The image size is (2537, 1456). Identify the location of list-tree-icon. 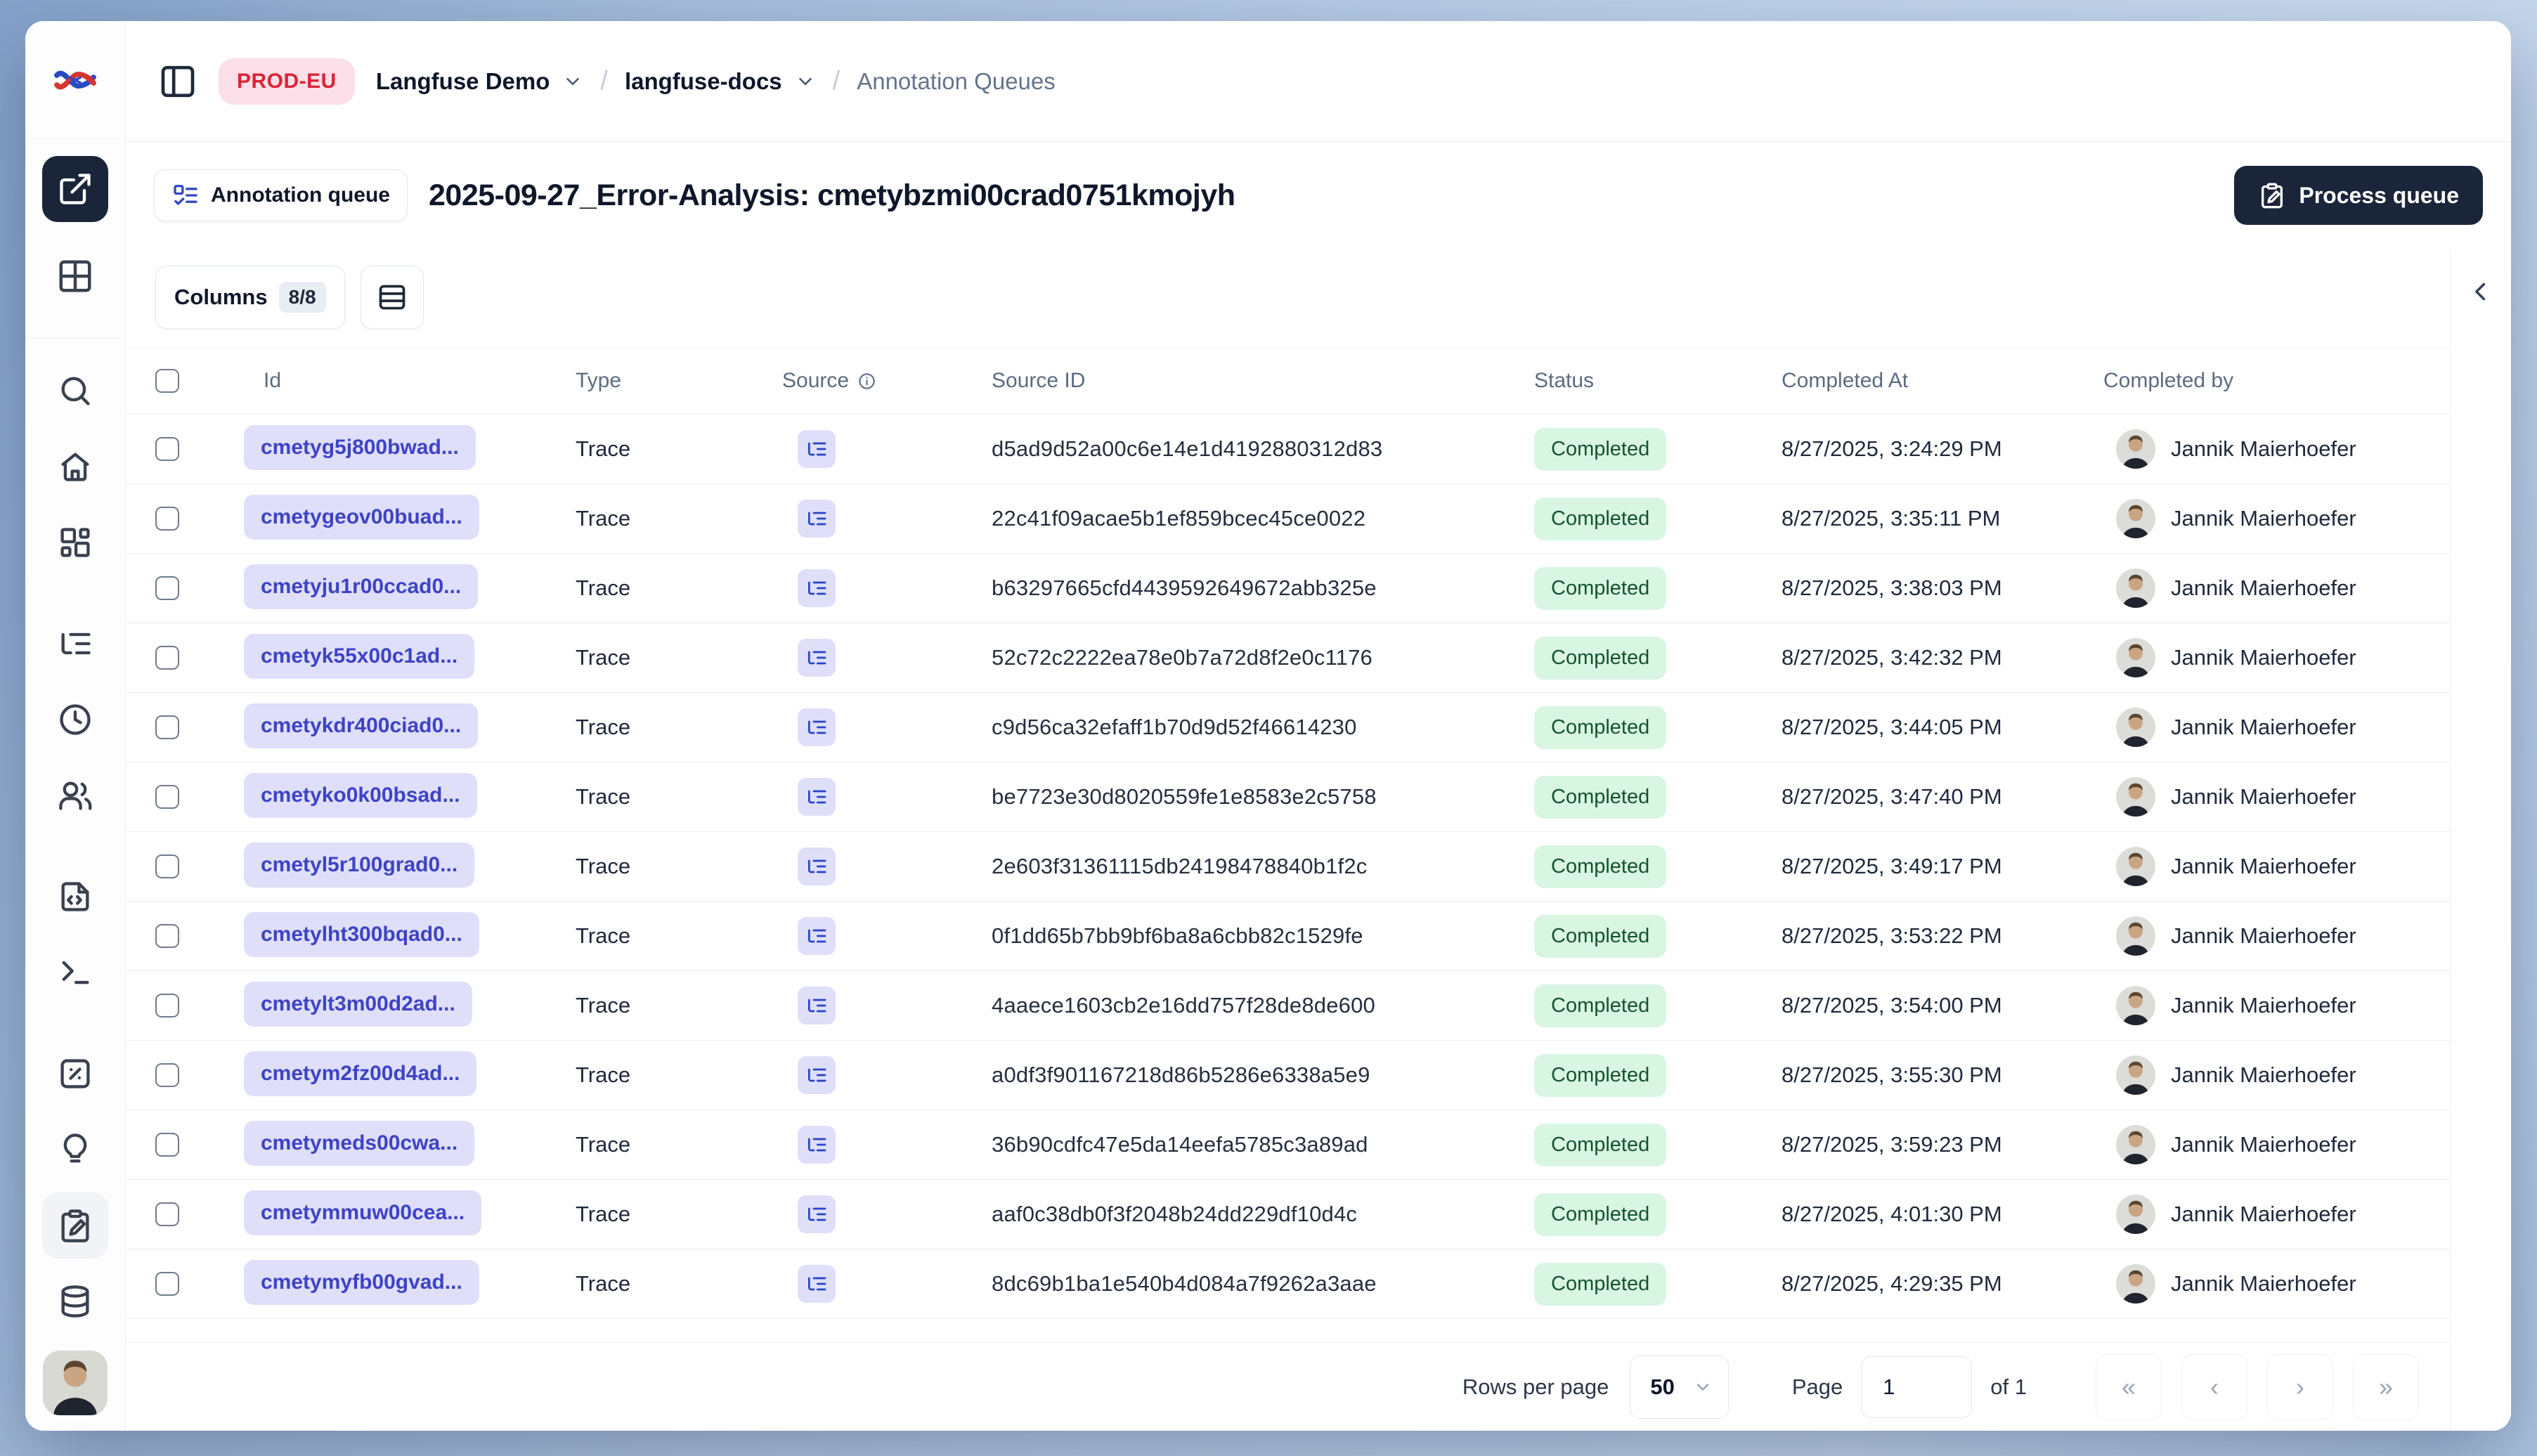
(75, 643).